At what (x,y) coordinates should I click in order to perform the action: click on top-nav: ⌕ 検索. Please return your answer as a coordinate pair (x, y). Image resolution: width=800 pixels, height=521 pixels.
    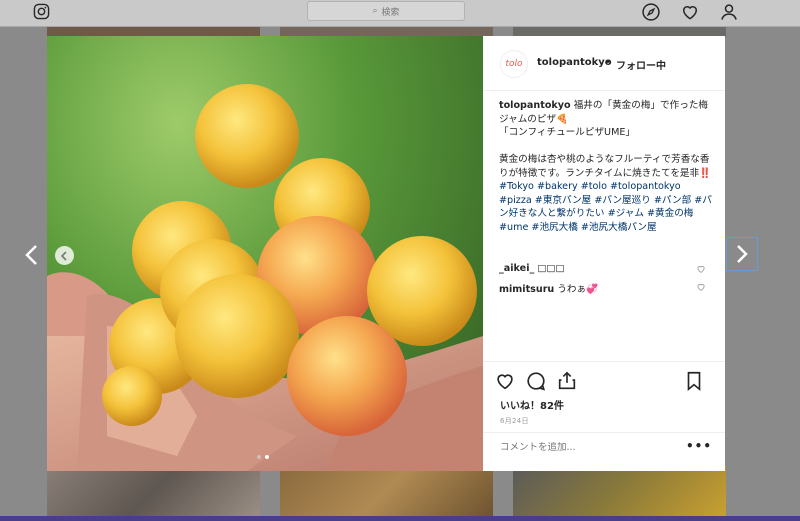
    Looking at the image, I should click on (400, 13).